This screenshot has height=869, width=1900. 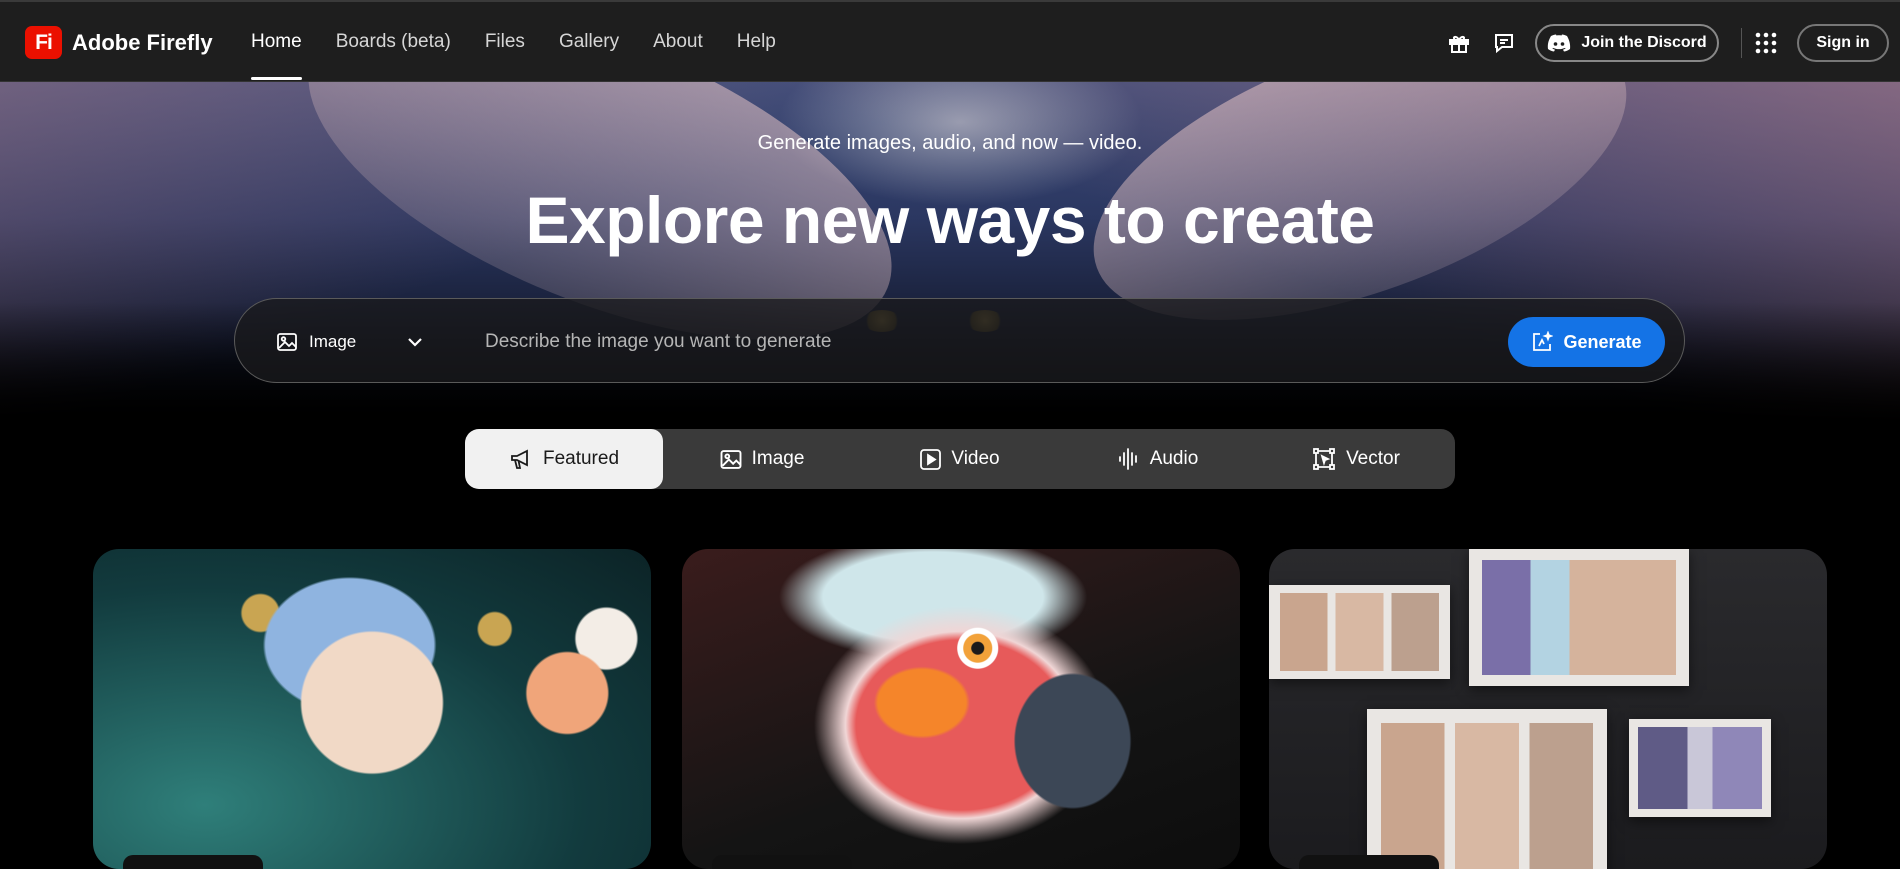 What do you see at coordinates (415, 342) in the screenshot?
I see `chevron-down-icon` at bounding box center [415, 342].